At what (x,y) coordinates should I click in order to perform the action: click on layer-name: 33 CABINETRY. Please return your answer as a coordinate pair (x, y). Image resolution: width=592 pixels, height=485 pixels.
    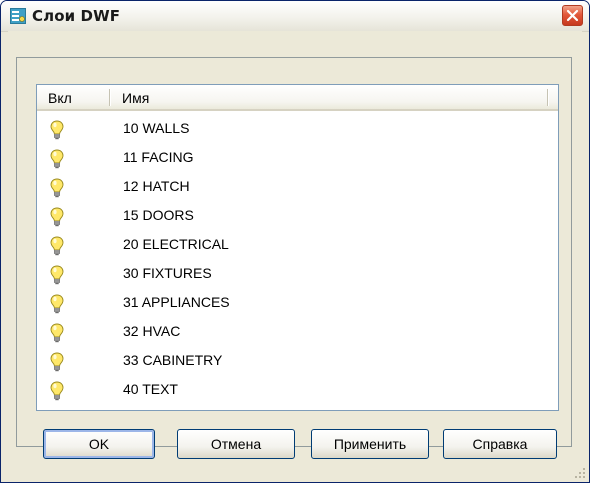
    Looking at the image, I should click on (173, 360).